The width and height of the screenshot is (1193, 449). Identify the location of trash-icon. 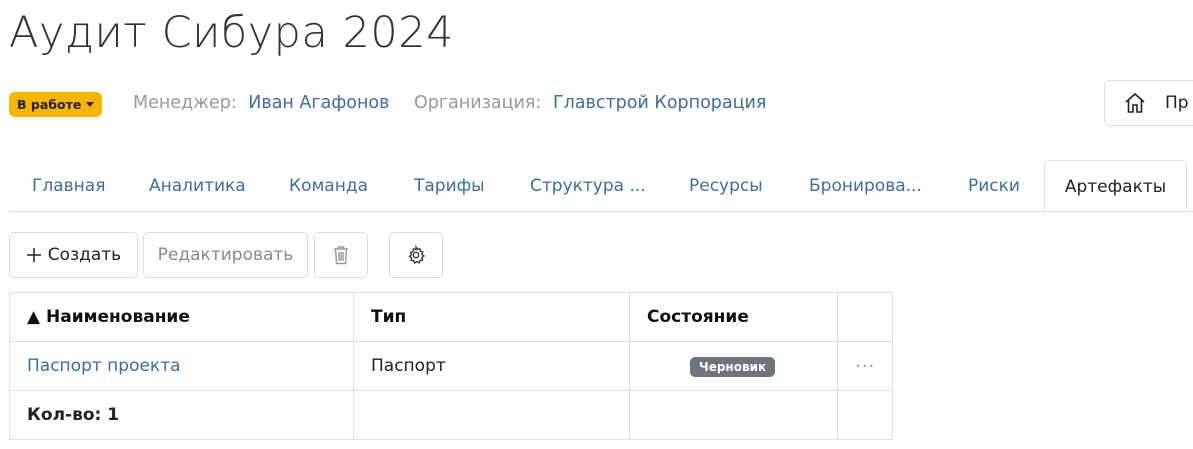
(341, 255).